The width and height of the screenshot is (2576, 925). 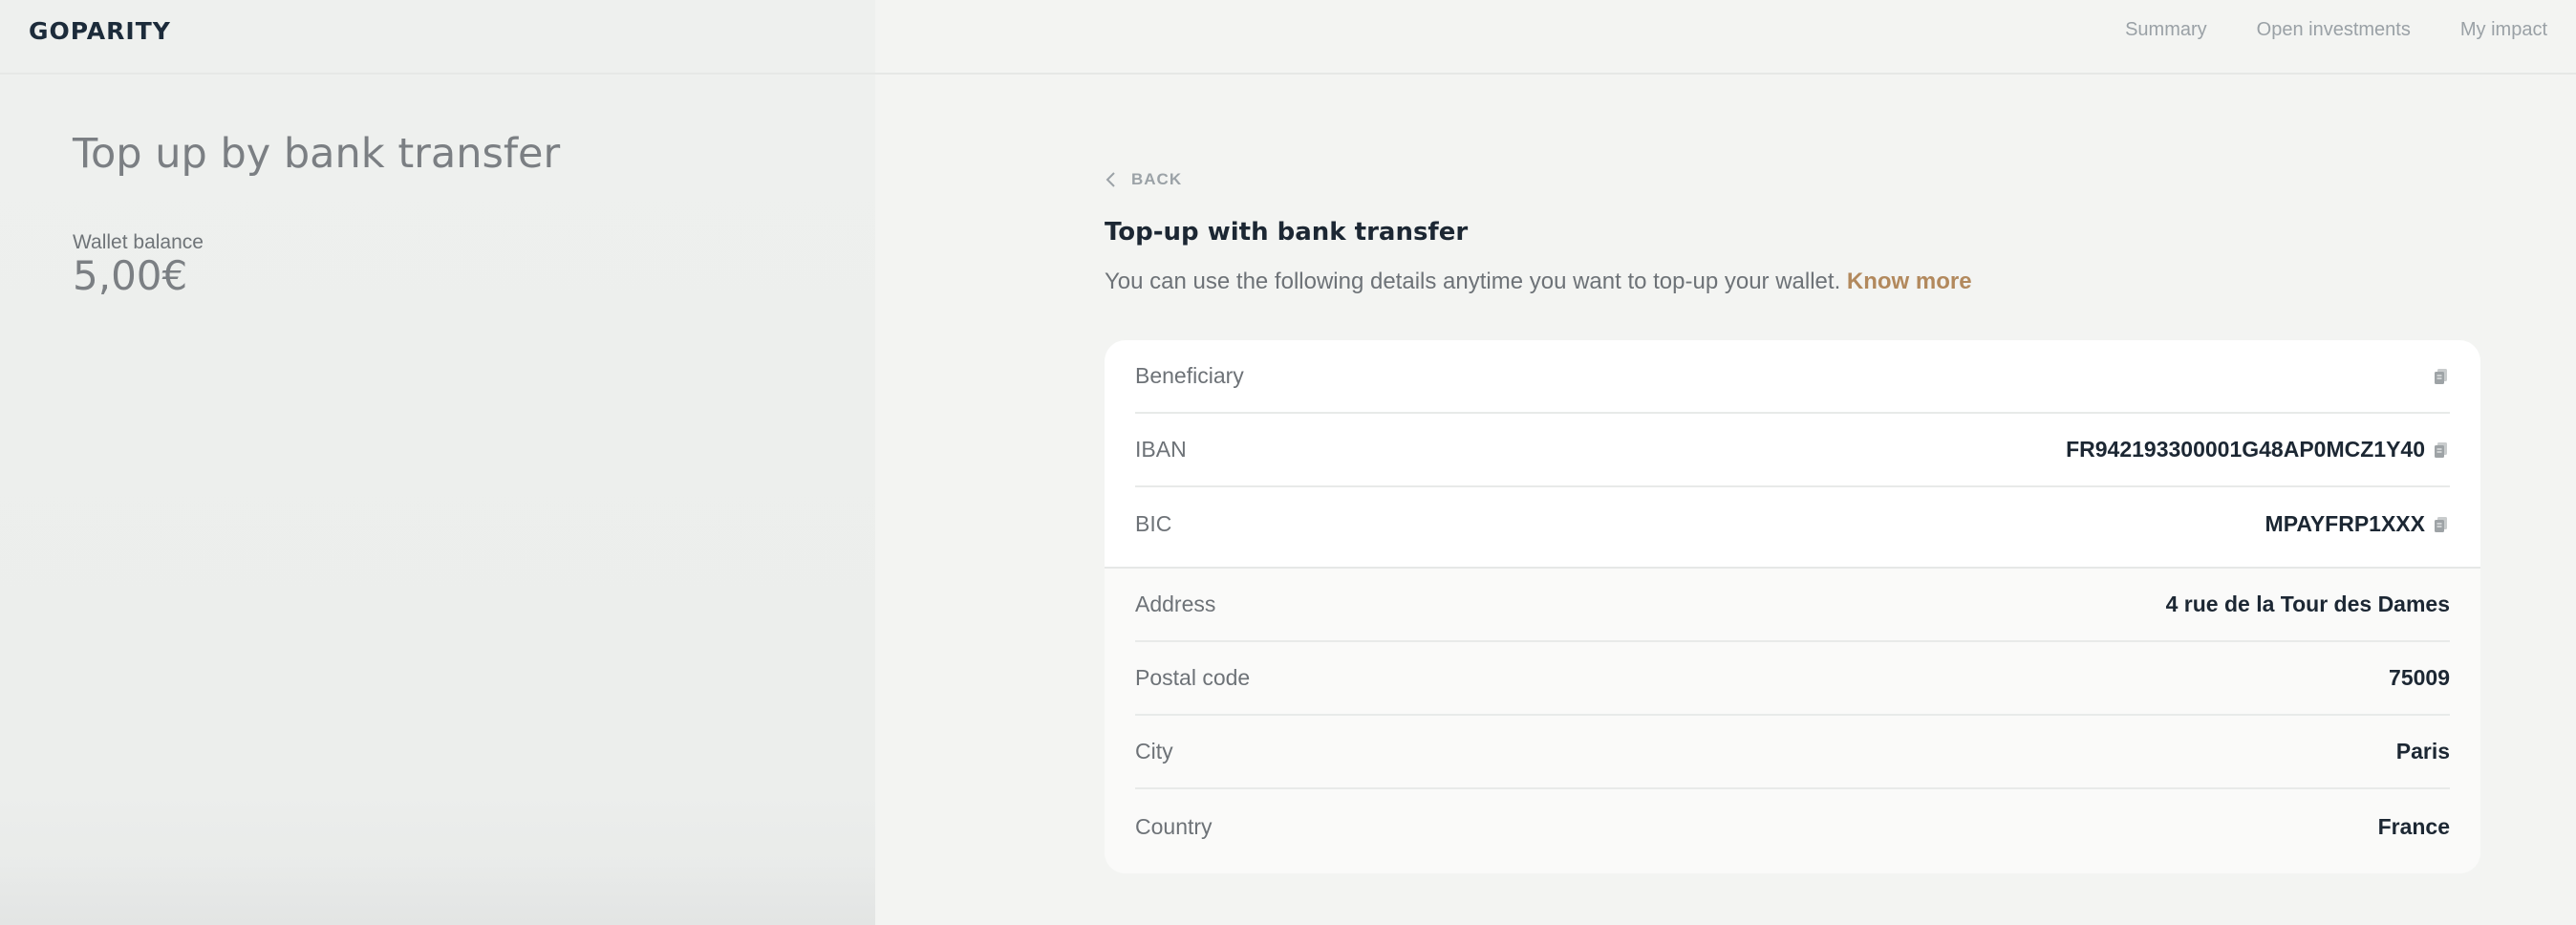 I want to click on left-panel-footer-shade, so click(x=437, y=894).